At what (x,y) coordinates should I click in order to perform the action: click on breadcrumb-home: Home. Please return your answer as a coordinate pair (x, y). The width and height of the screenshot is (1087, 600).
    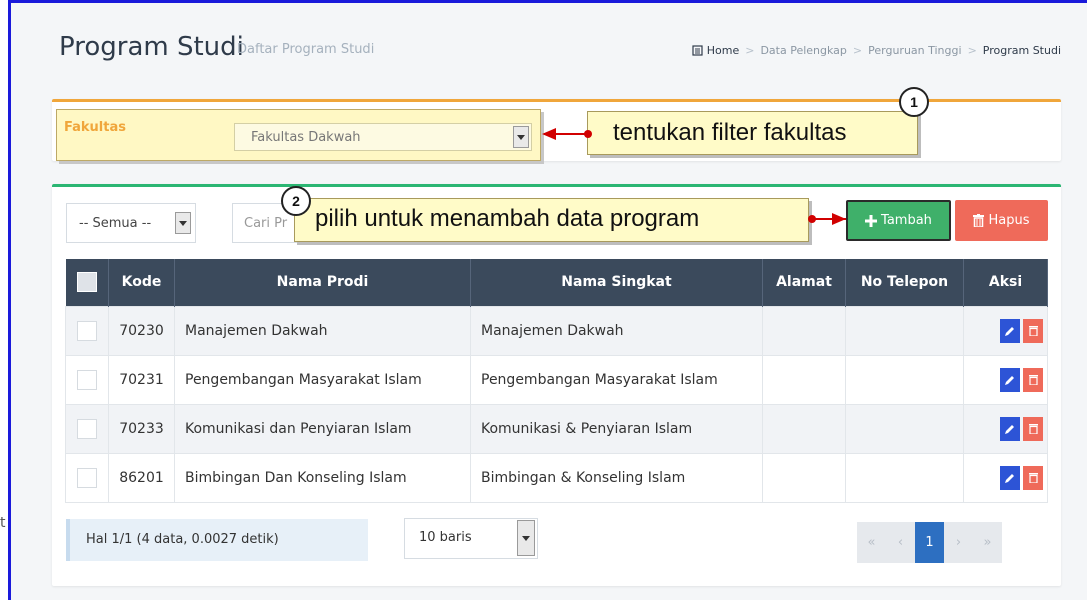
    Looking at the image, I should click on (715, 50).